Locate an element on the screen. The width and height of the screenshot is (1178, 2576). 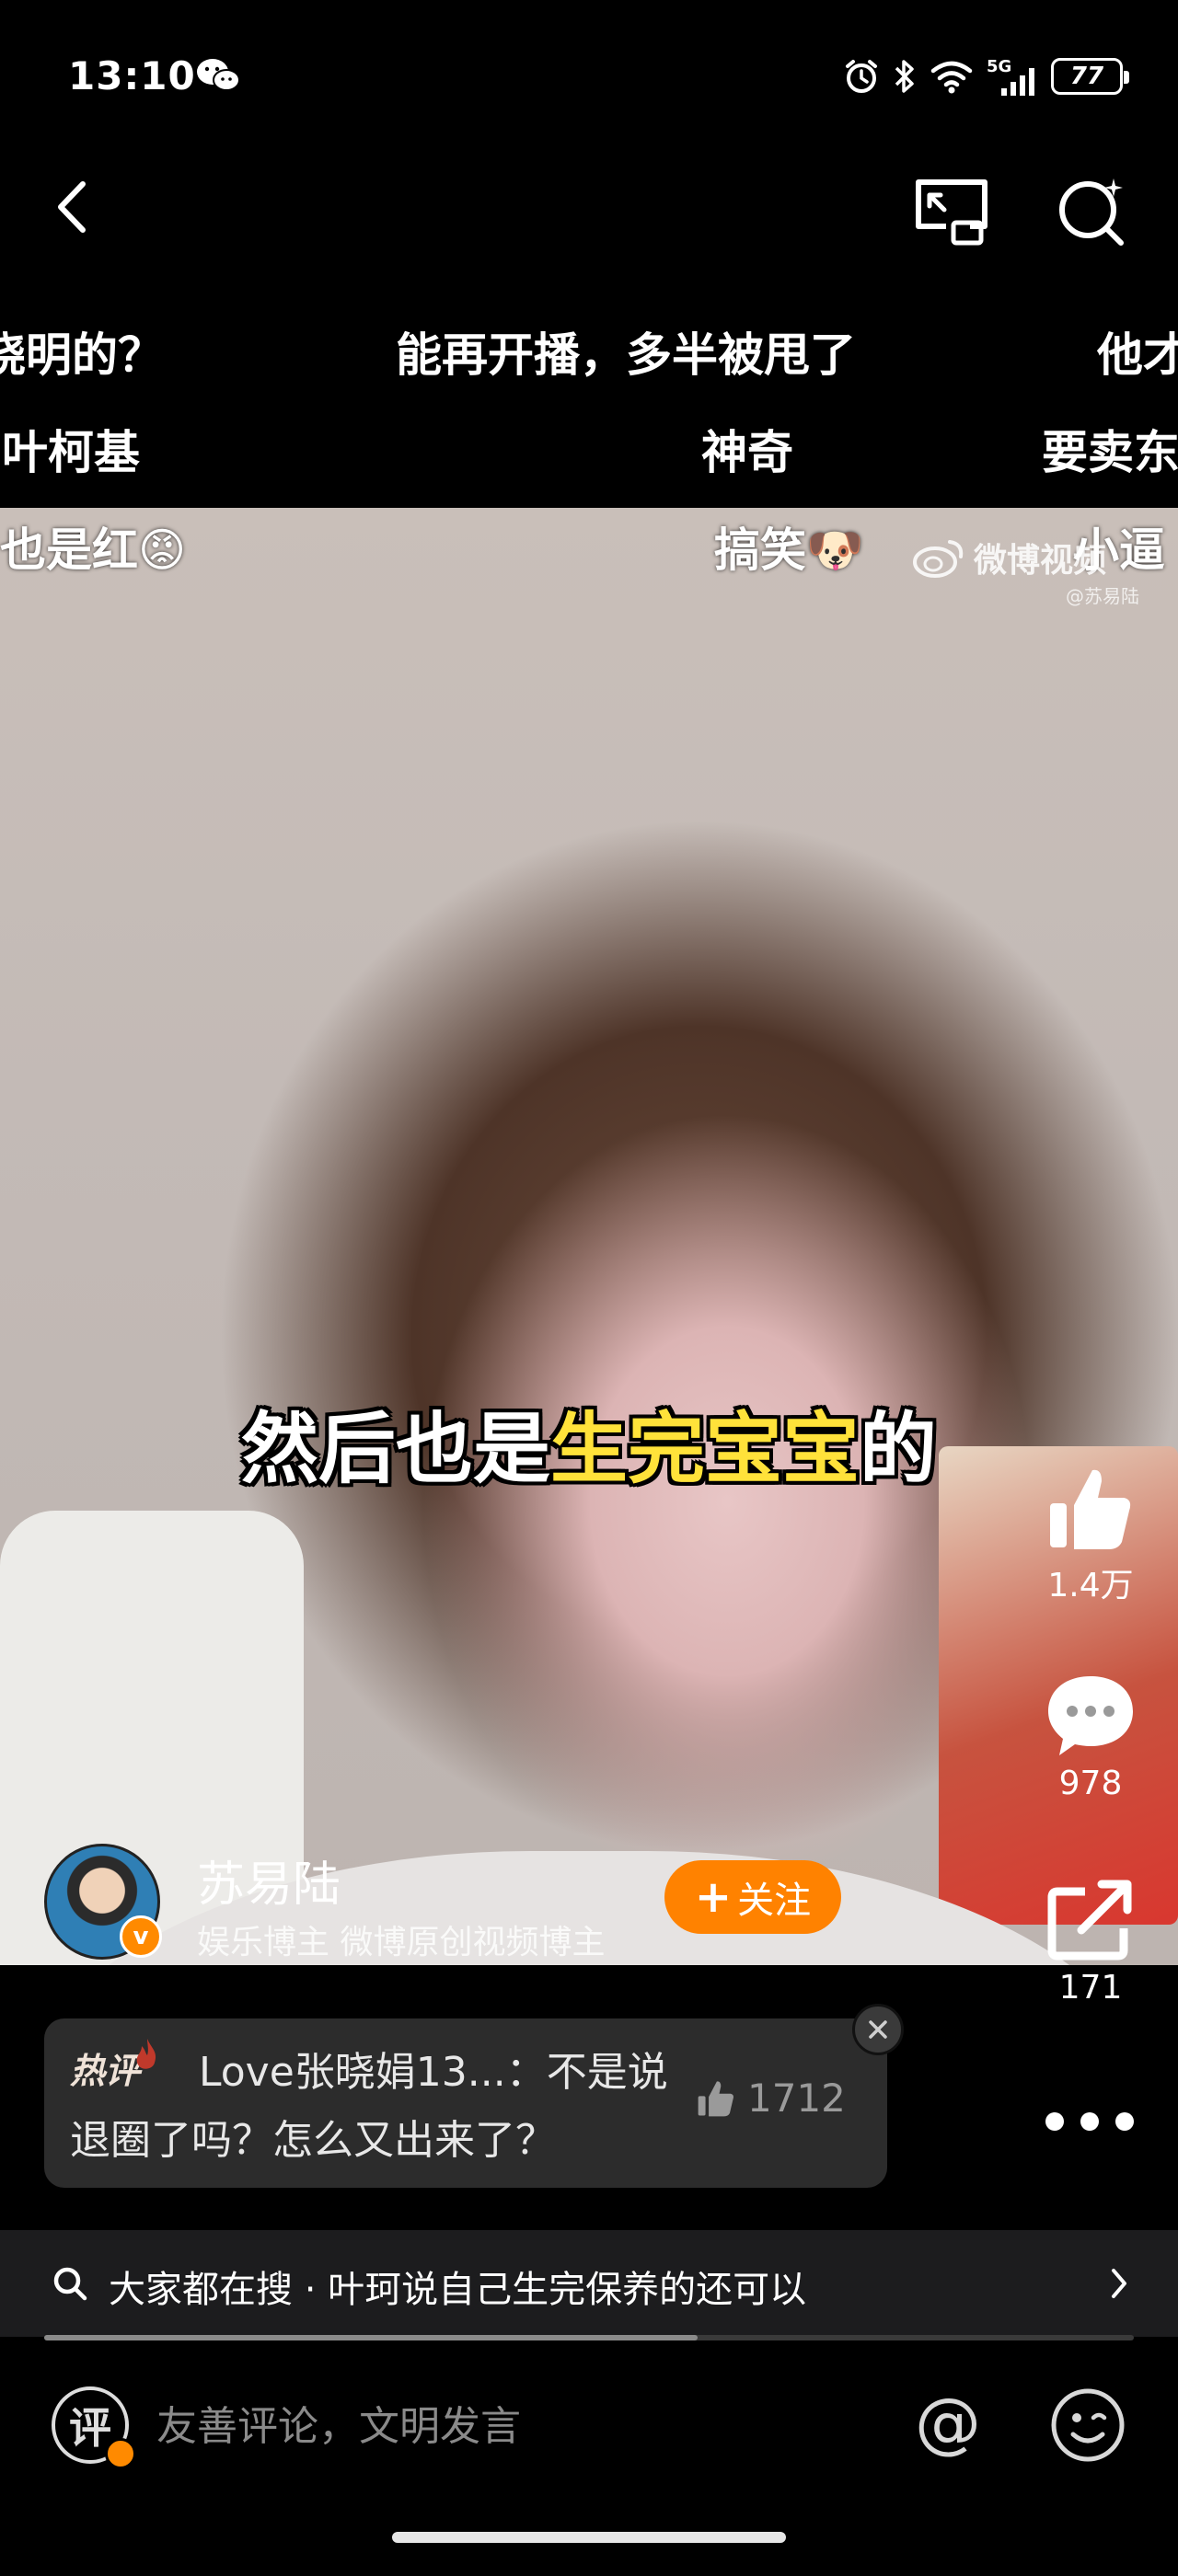
danmaku-comment: 他才 is located at coordinates (1137, 355).